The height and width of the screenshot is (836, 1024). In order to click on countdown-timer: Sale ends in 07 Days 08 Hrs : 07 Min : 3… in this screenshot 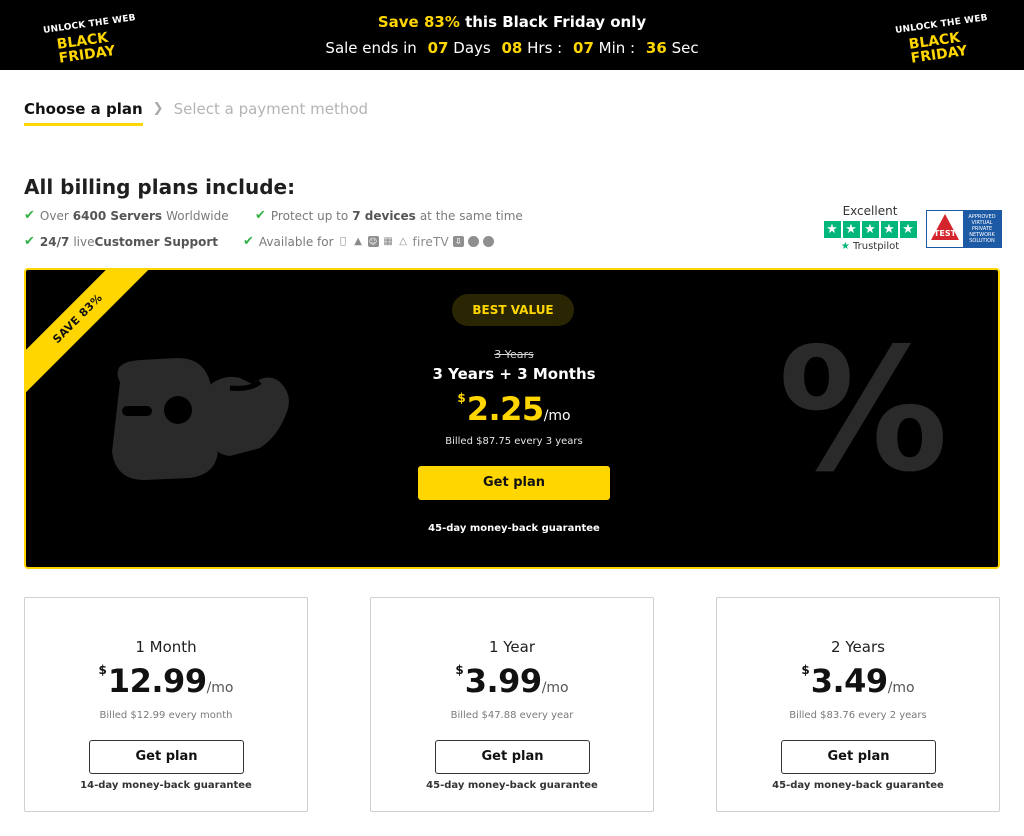, I will do `click(512, 48)`.